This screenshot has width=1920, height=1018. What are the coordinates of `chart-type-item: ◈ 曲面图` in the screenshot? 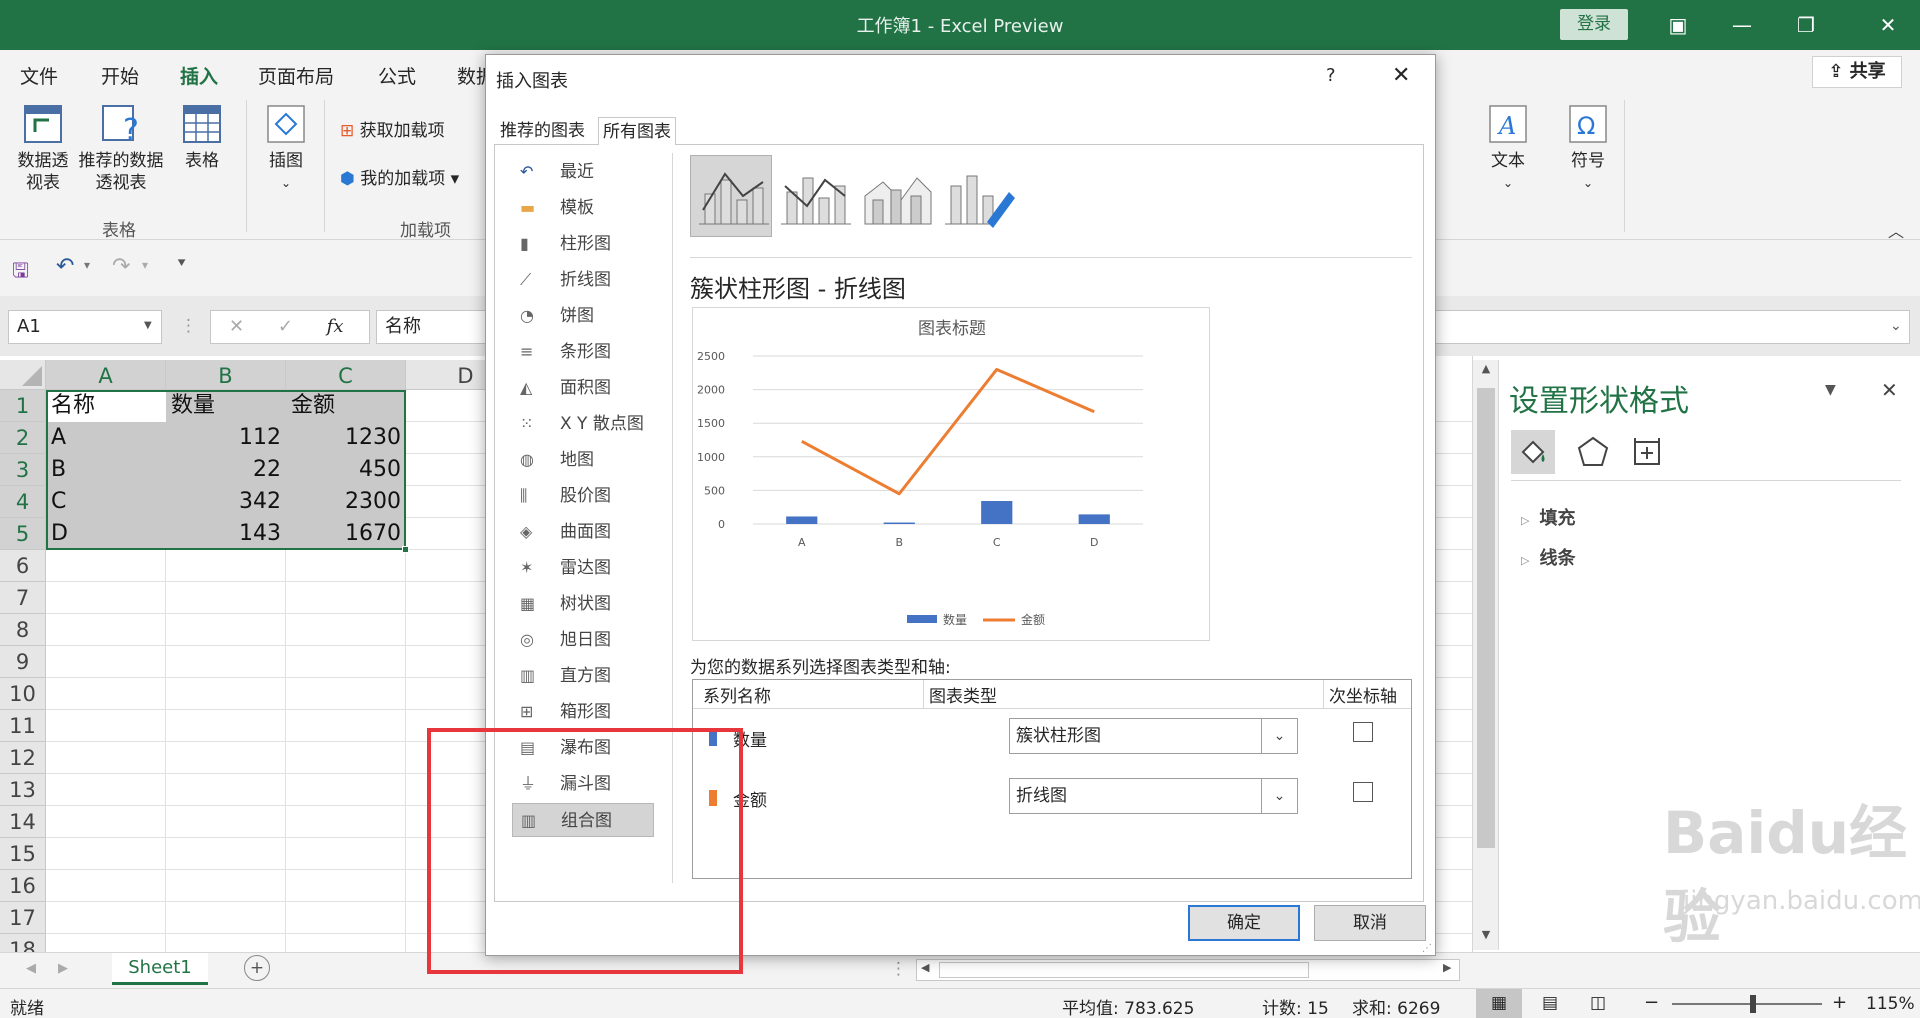 It's located at (583, 532).